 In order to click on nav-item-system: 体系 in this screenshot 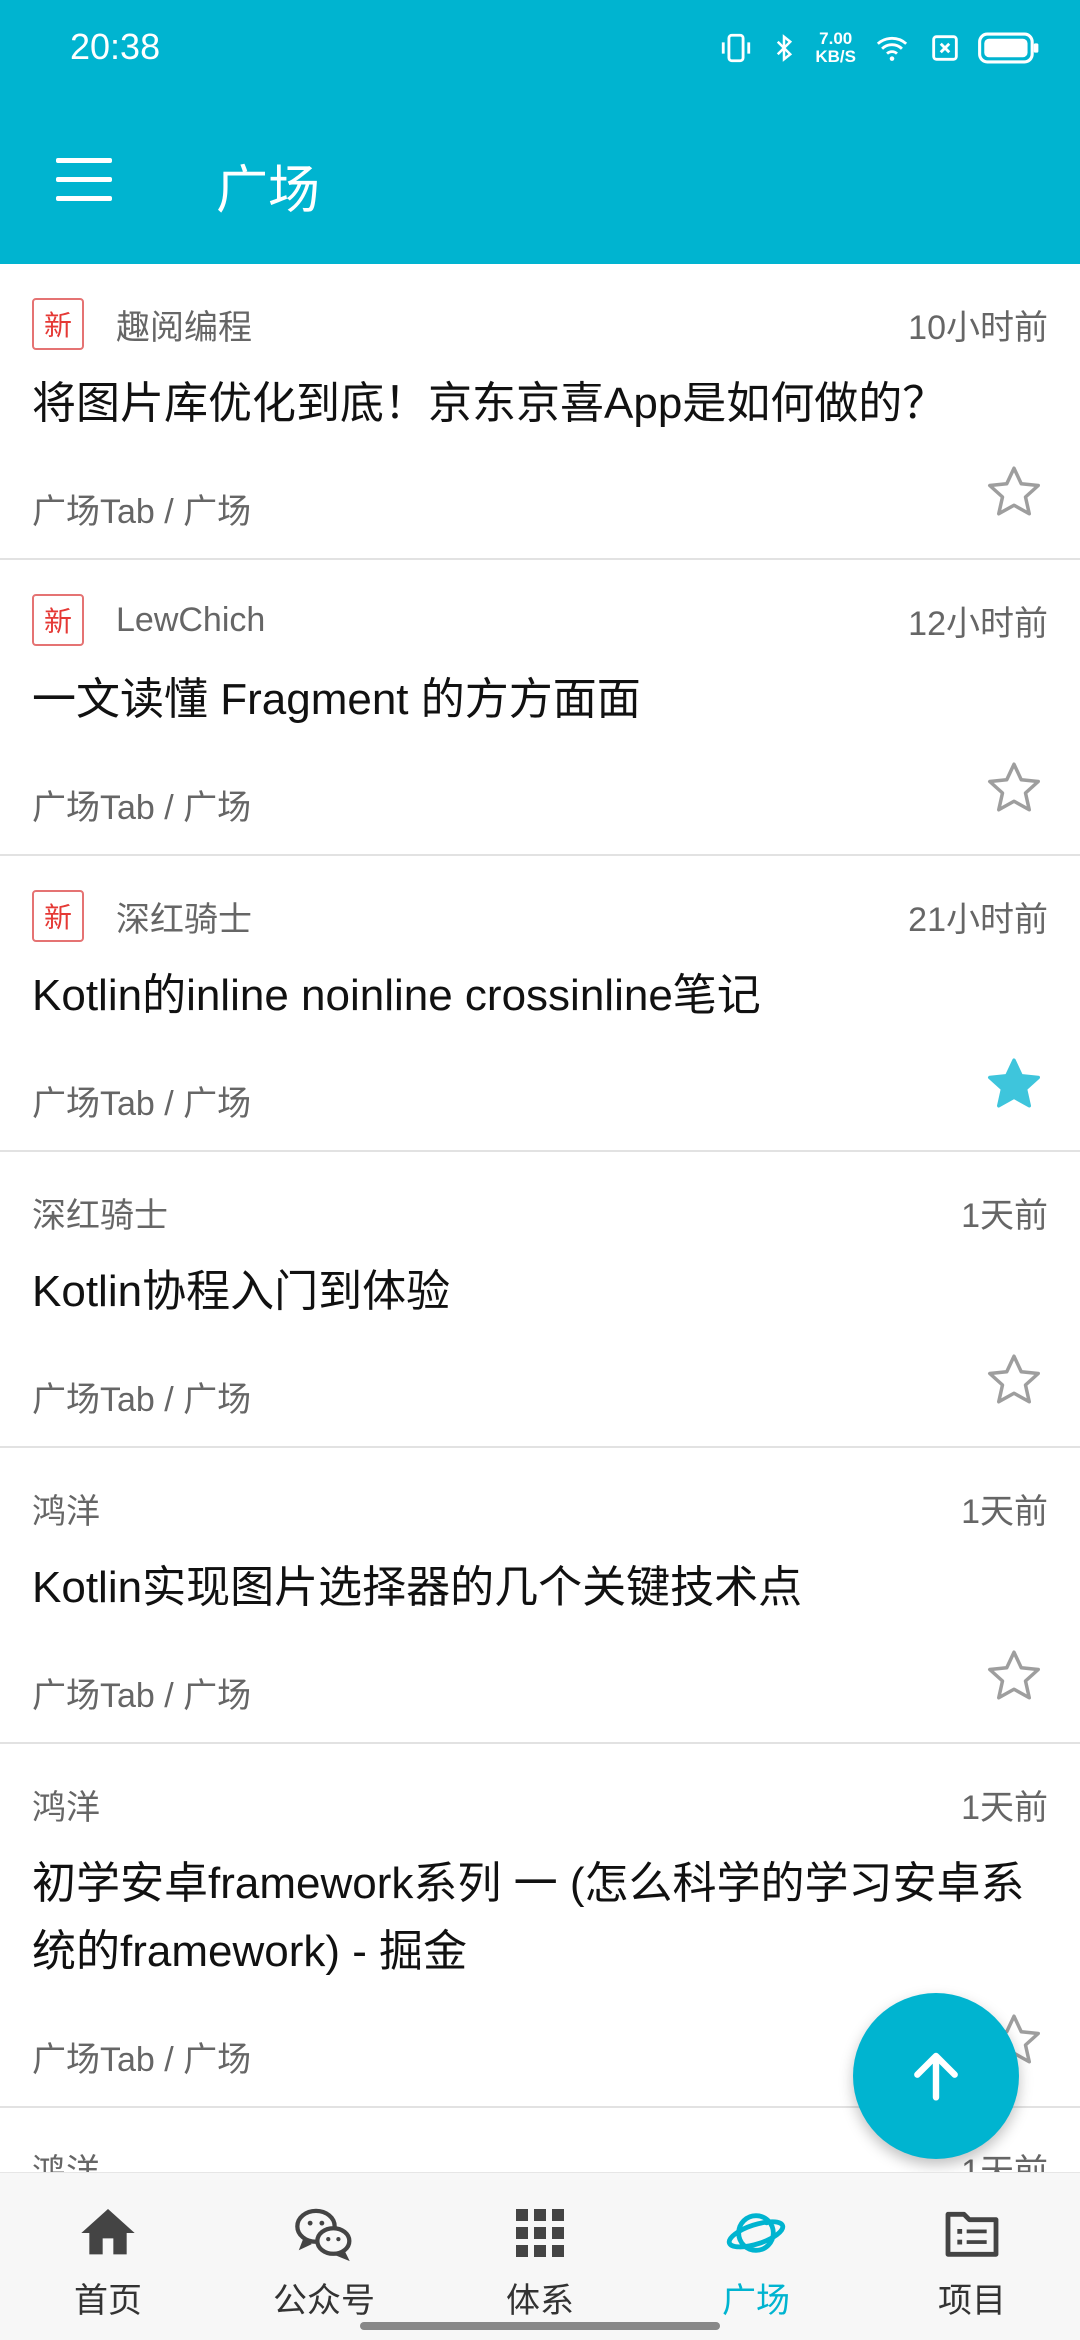, I will do `click(540, 2256)`.